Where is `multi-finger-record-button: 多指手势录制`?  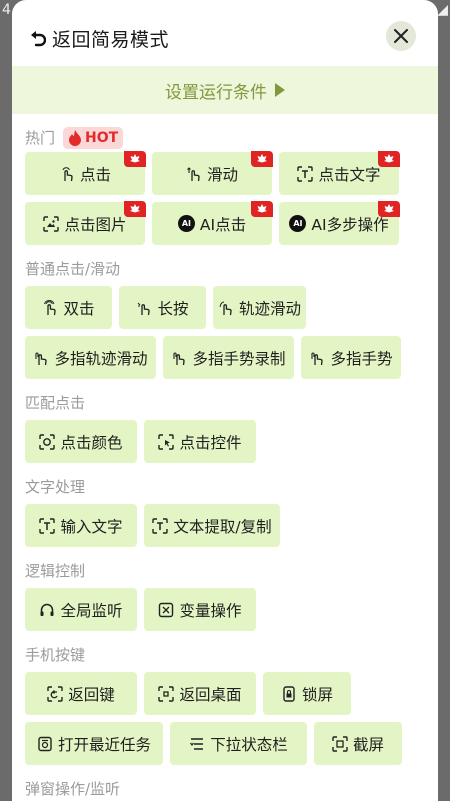 multi-finger-record-button: 多指手势录制 is located at coordinates (228, 357).